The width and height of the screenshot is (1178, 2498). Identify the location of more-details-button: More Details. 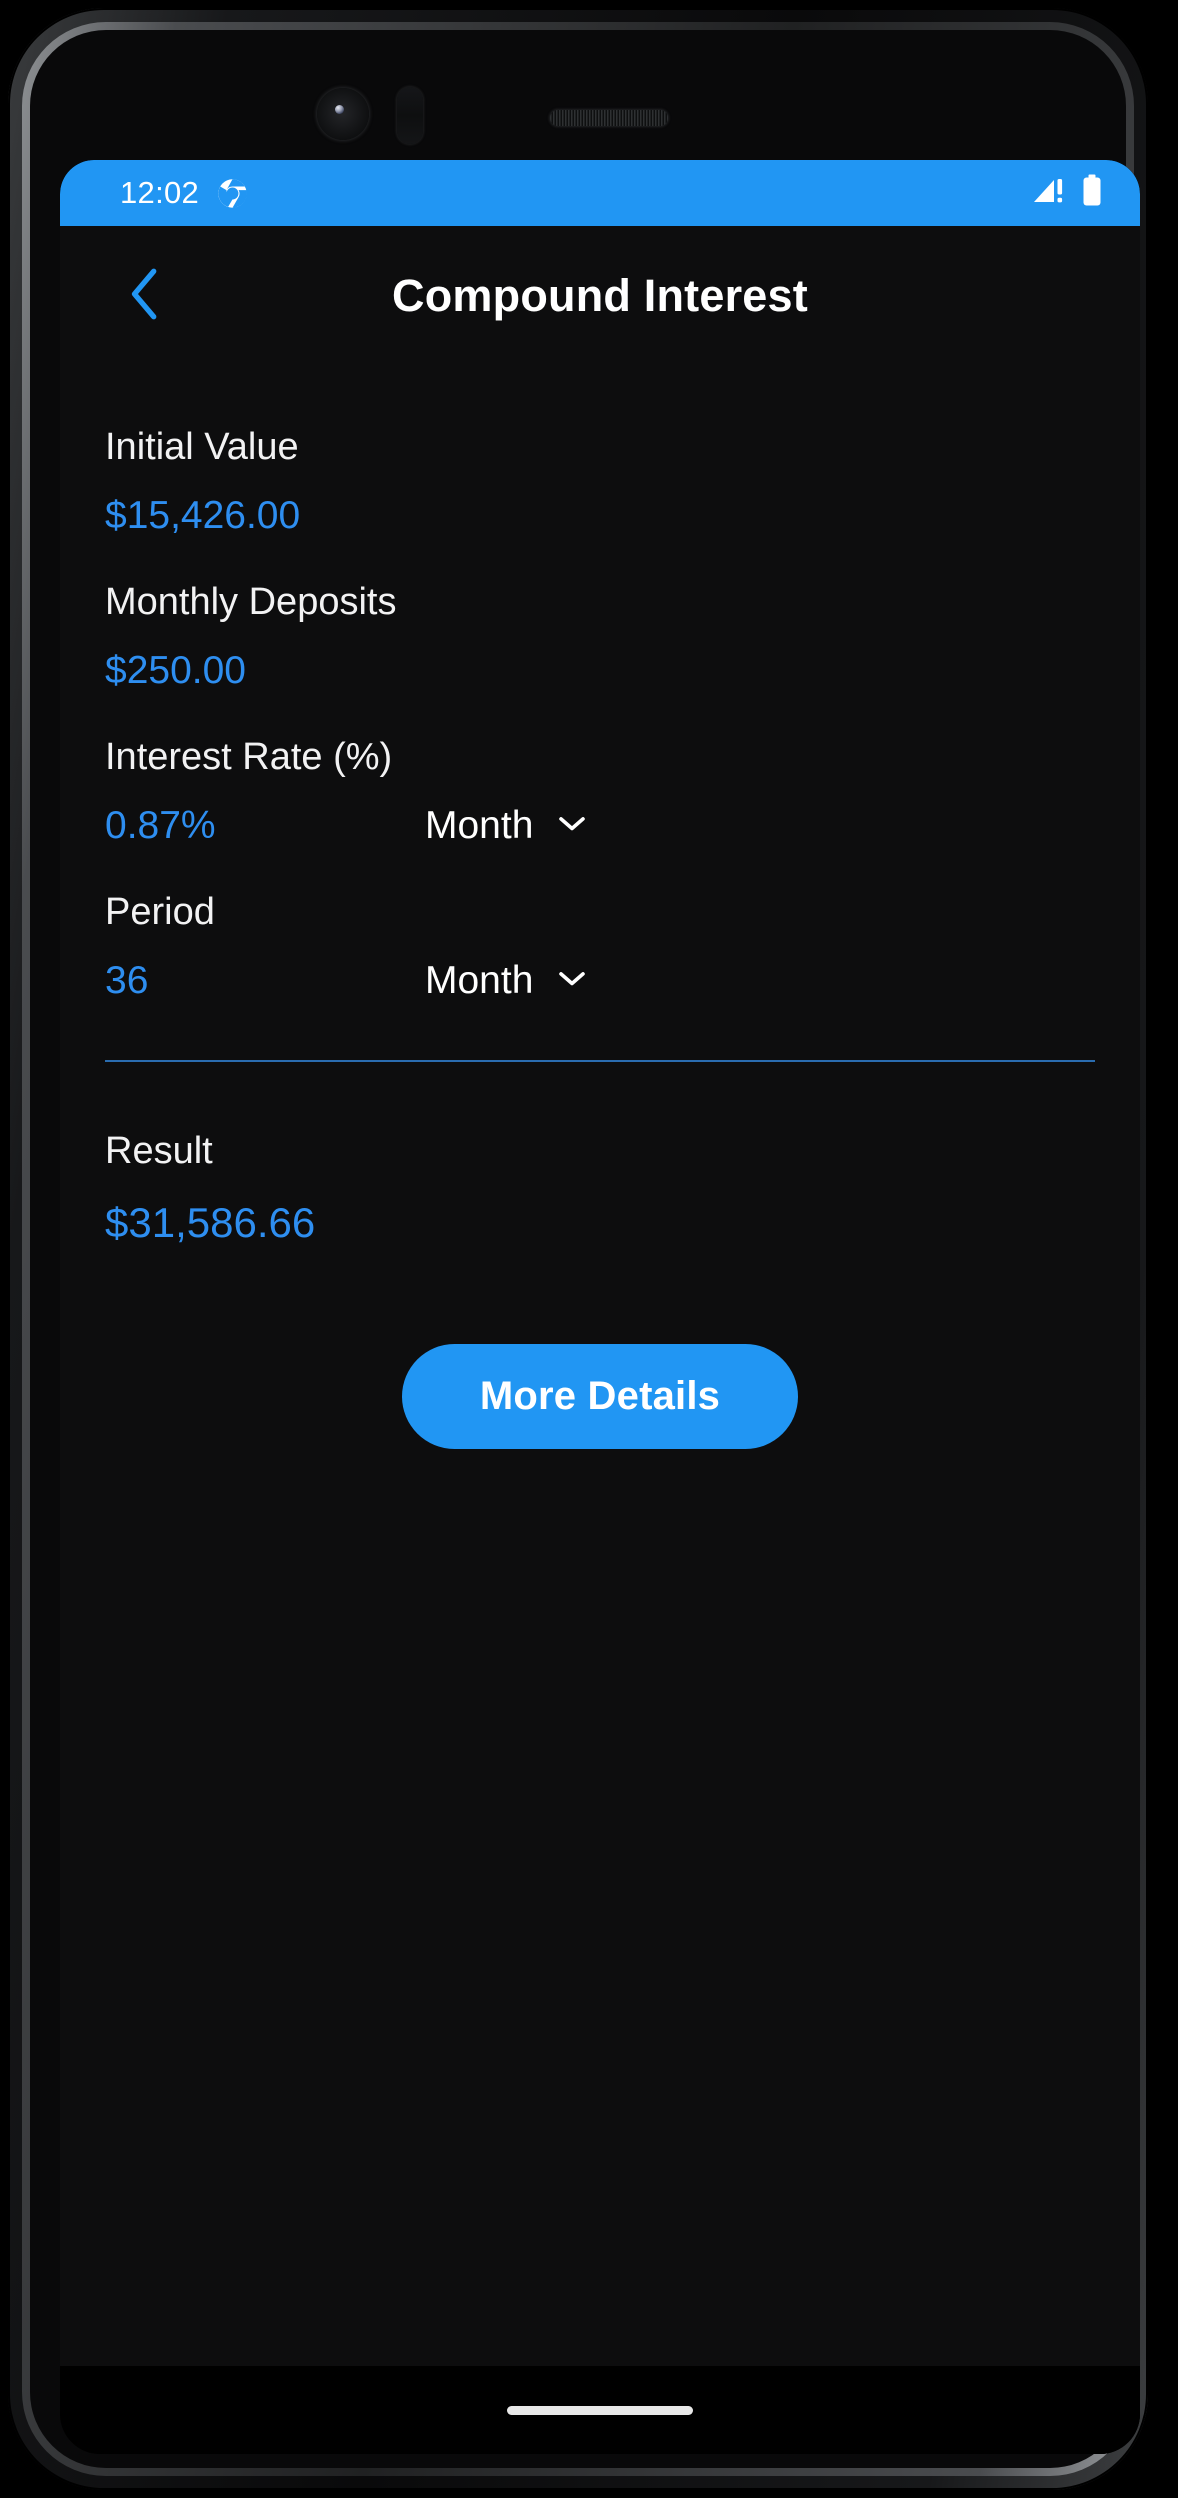
(600, 1396).